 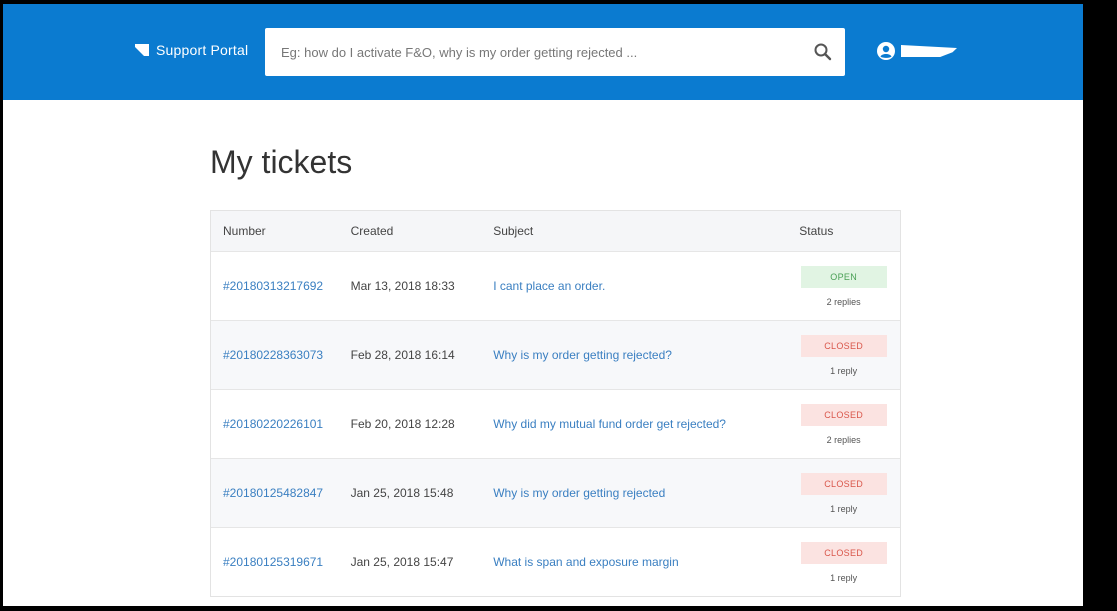 I want to click on logo-icon, so click(x=142, y=50).